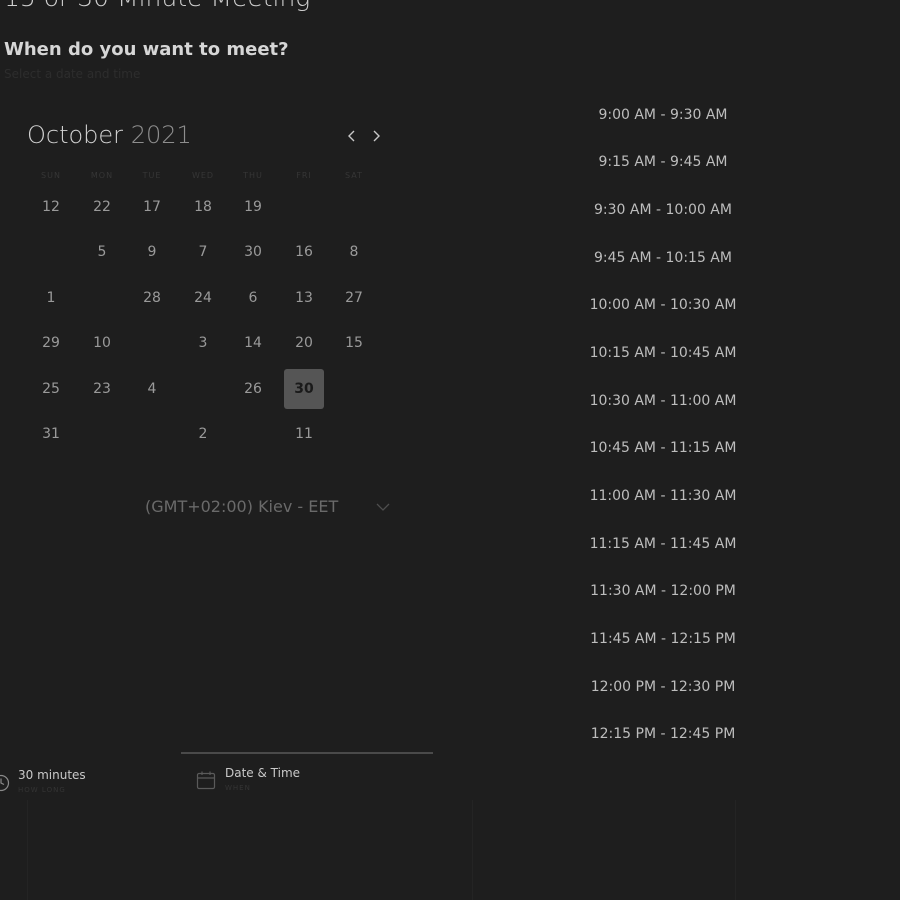 The image size is (900, 900). I want to click on calendar-day: 20, so click(304, 343).